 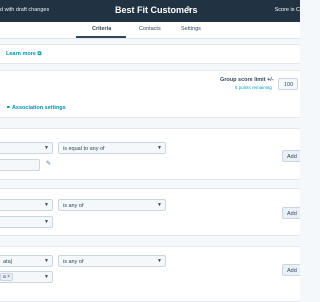 I want to click on active-tab-indicator, so click(x=101, y=37).